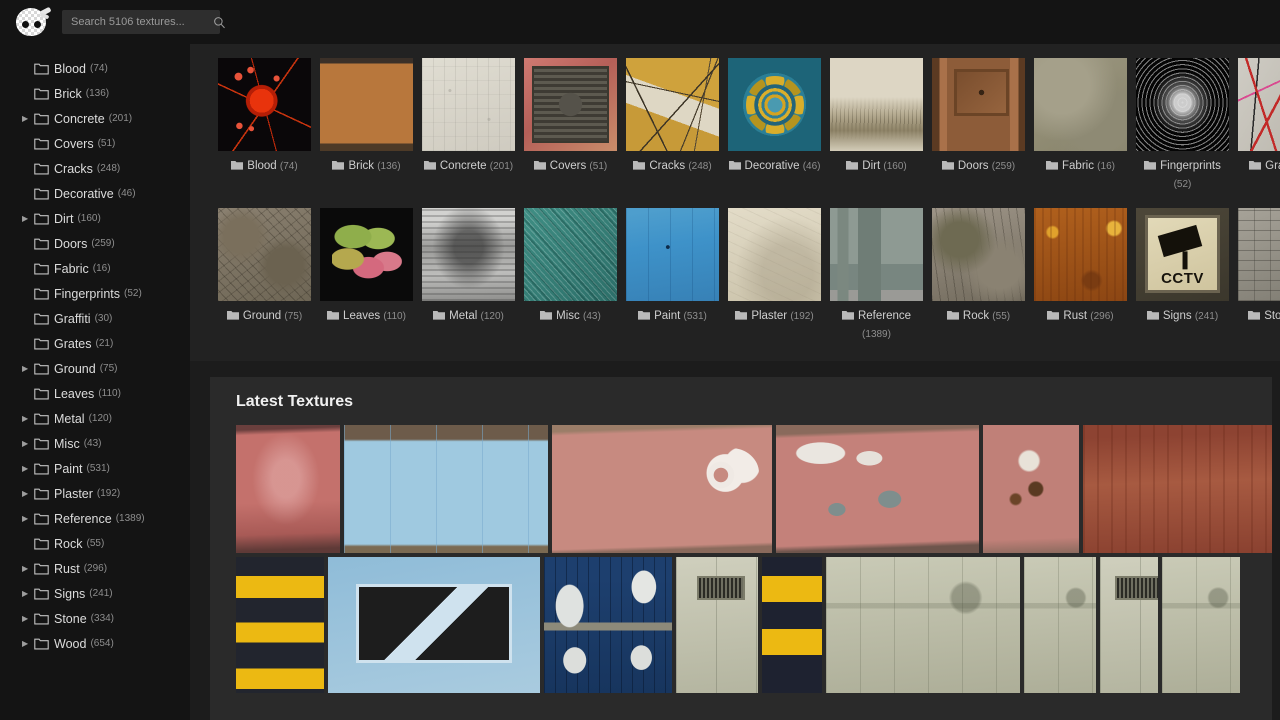 The height and width of the screenshot is (720, 1280). Describe the element at coordinates (219, 22) in the screenshot. I see `search-icon` at that location.